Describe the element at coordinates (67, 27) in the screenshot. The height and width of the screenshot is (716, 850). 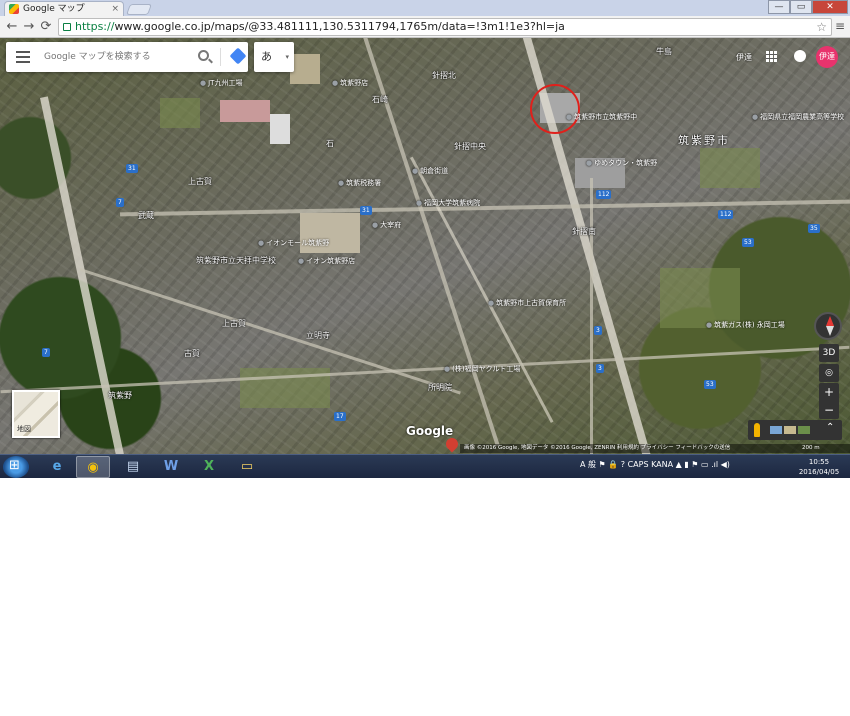
I see `lock-icon` at that location.